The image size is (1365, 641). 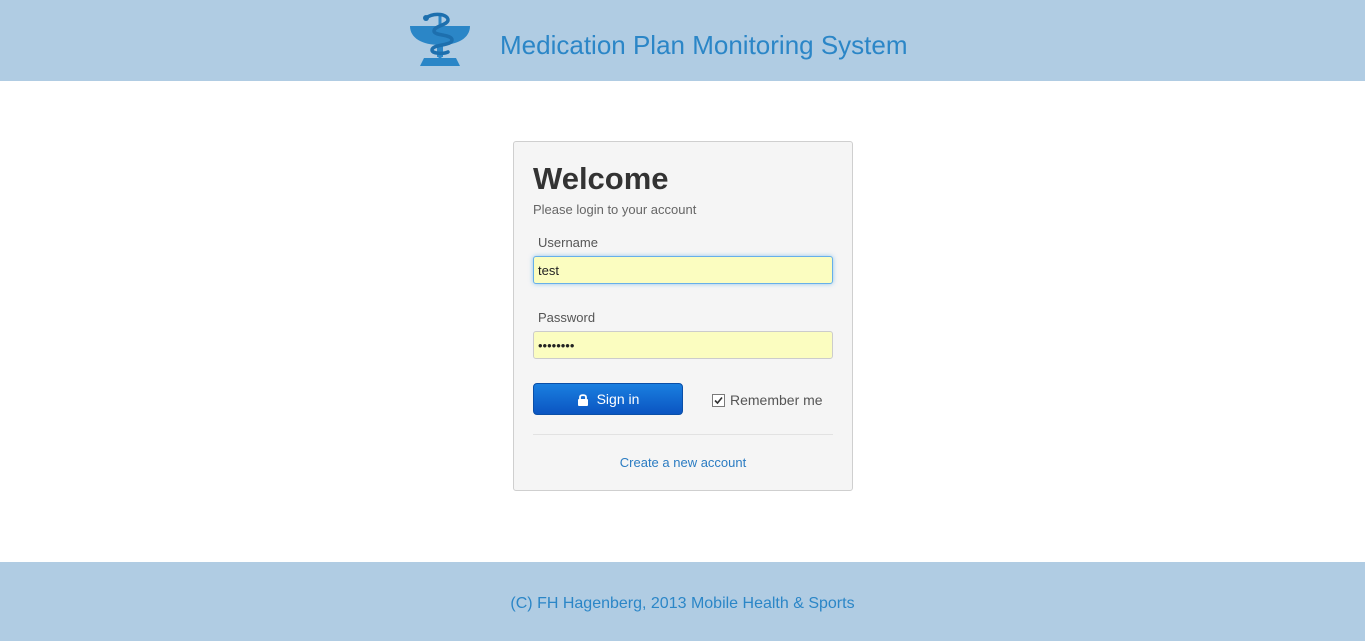 What do you see at coordinates (601, 178) in the screenshot?
I see `welcome-heading: Welcome` at bounding box center [601, 178].